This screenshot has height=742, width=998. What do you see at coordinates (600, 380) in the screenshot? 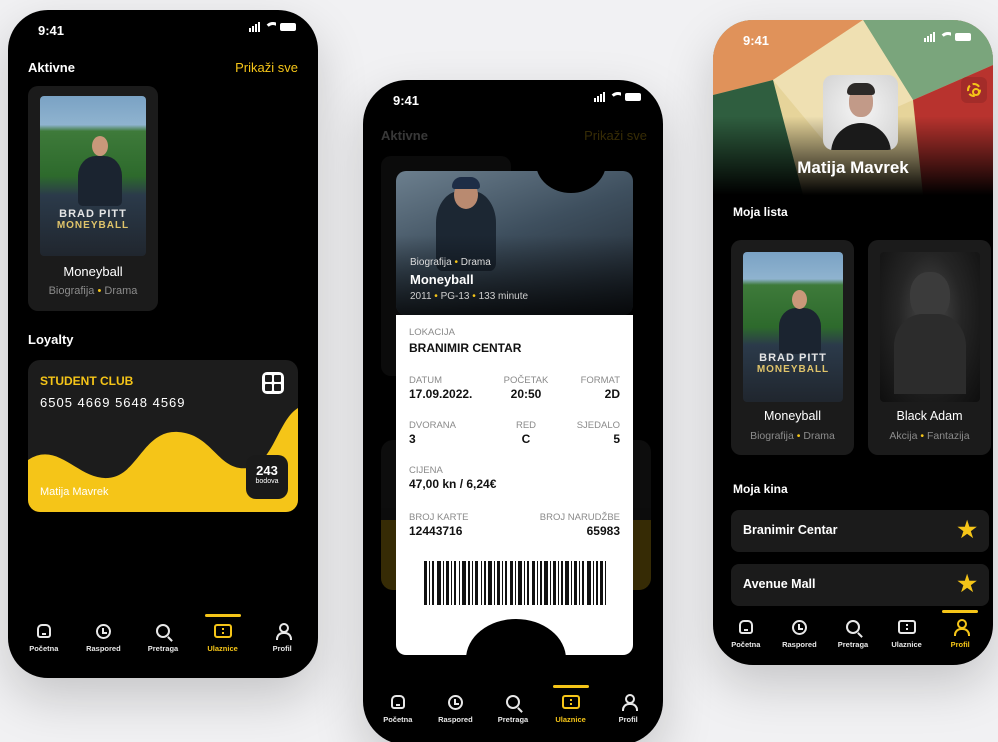
I see `format-label: FORMAT` at bounding box center [600, 380].